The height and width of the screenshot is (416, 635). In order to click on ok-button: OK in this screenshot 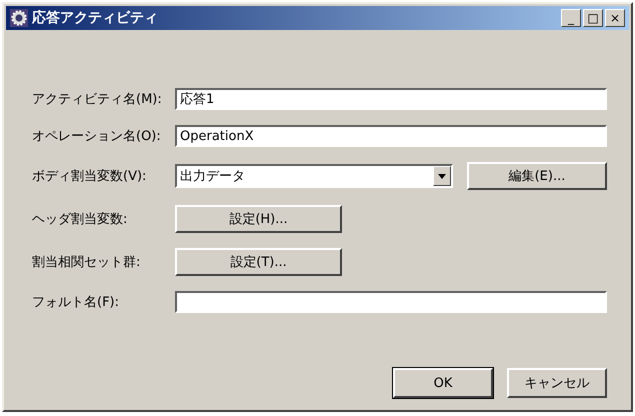, I will do `click(443, 383)`.